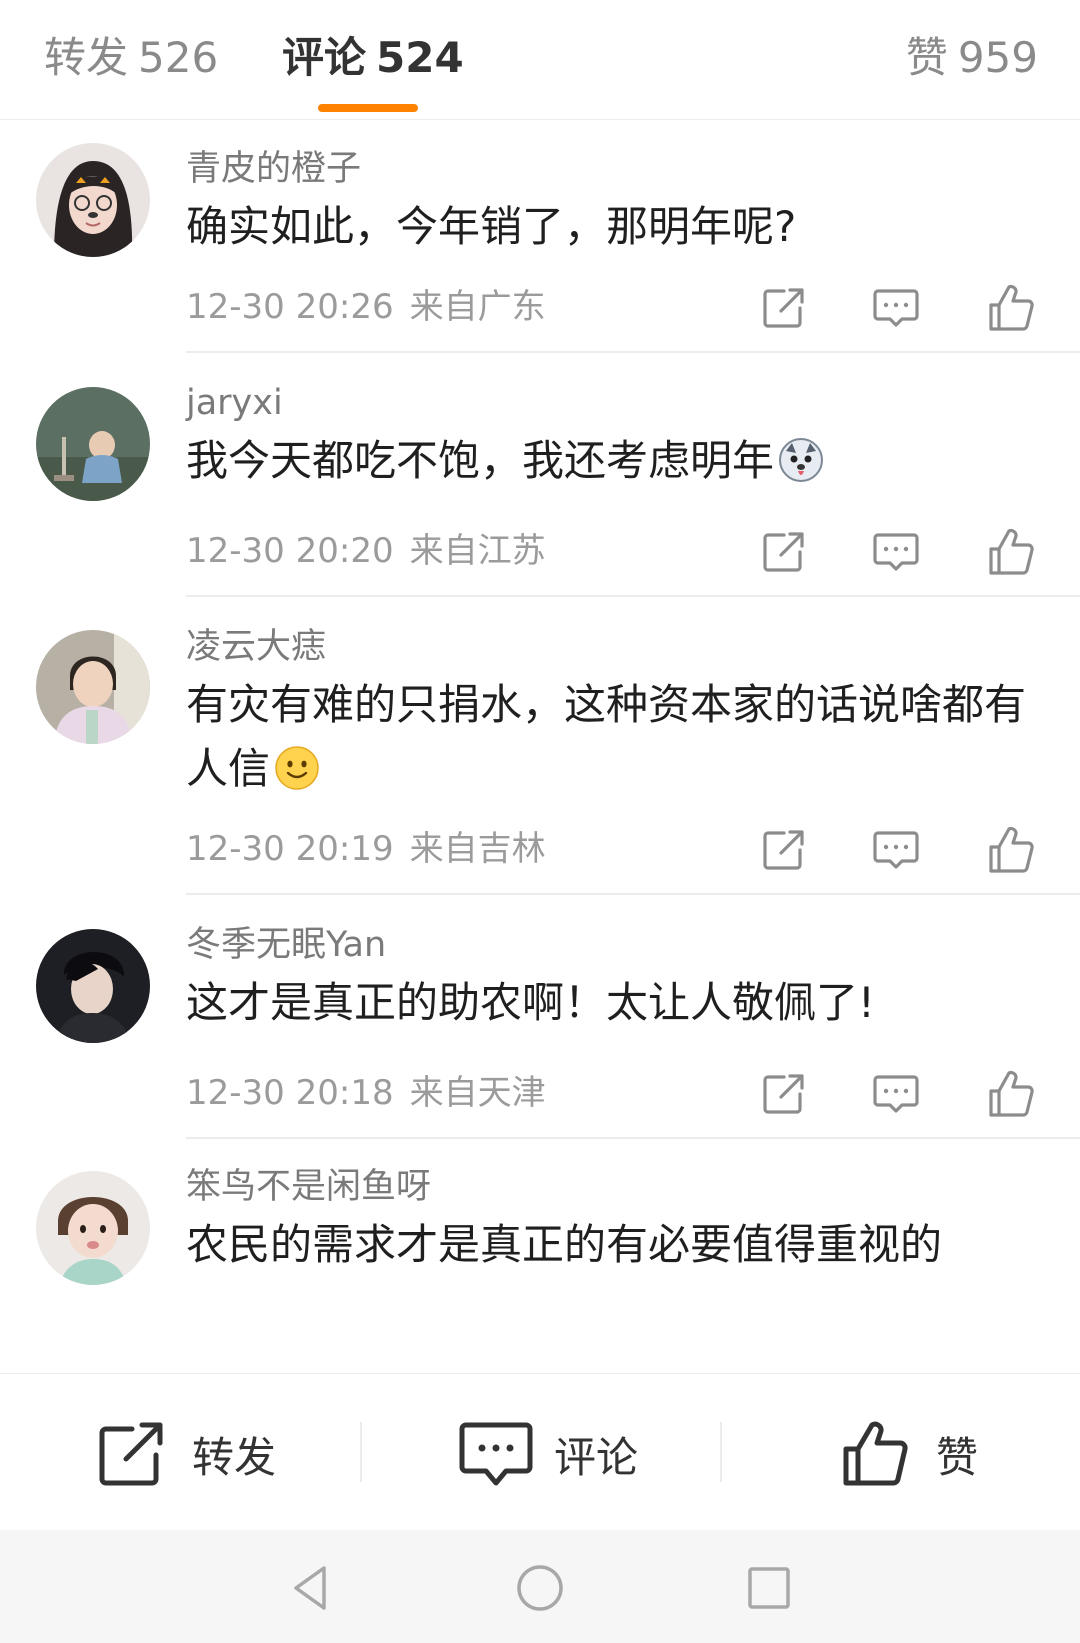 The image size is (1080, 1643). What do you see at coordinates (290, 849) in the screenshot?
I see `comment-time: 12-30 20:19` at bounding box center [290, 849].